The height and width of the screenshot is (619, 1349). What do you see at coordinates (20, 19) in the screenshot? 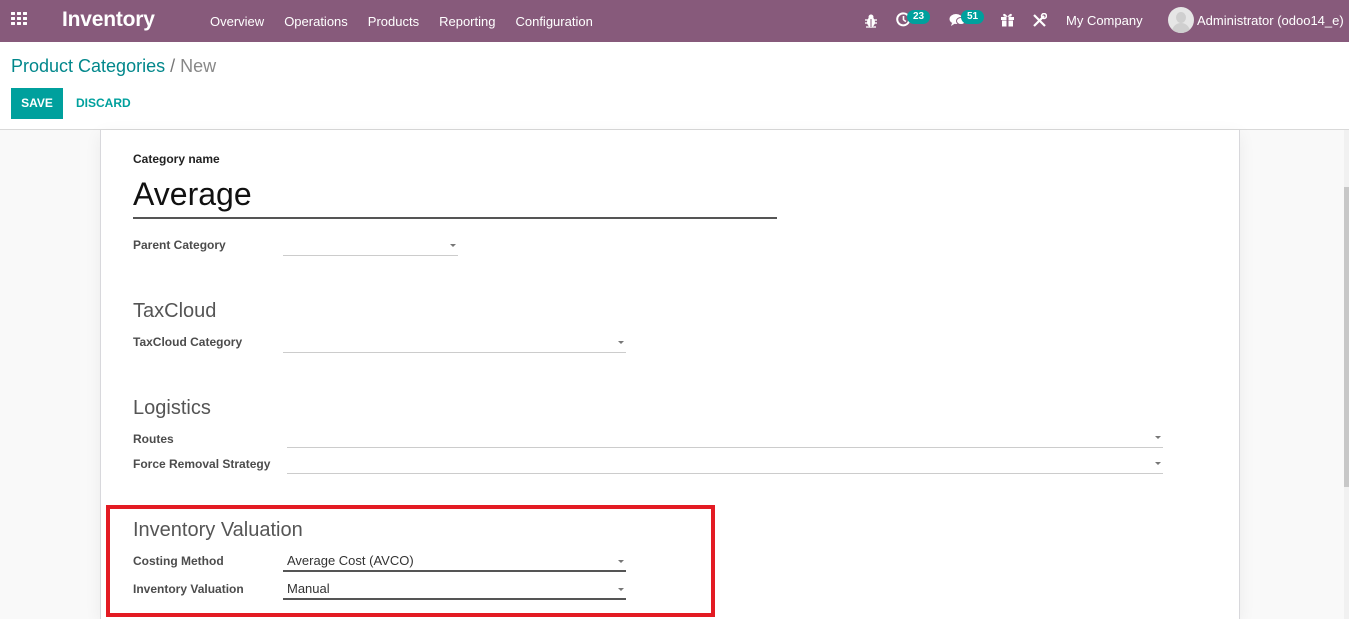
I see `apps-menu-icon` at bounding box center [20, 19].